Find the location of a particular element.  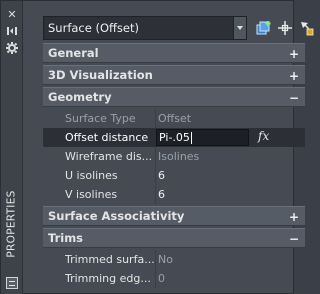

autohide-icon is located at coordinates (12, 31).